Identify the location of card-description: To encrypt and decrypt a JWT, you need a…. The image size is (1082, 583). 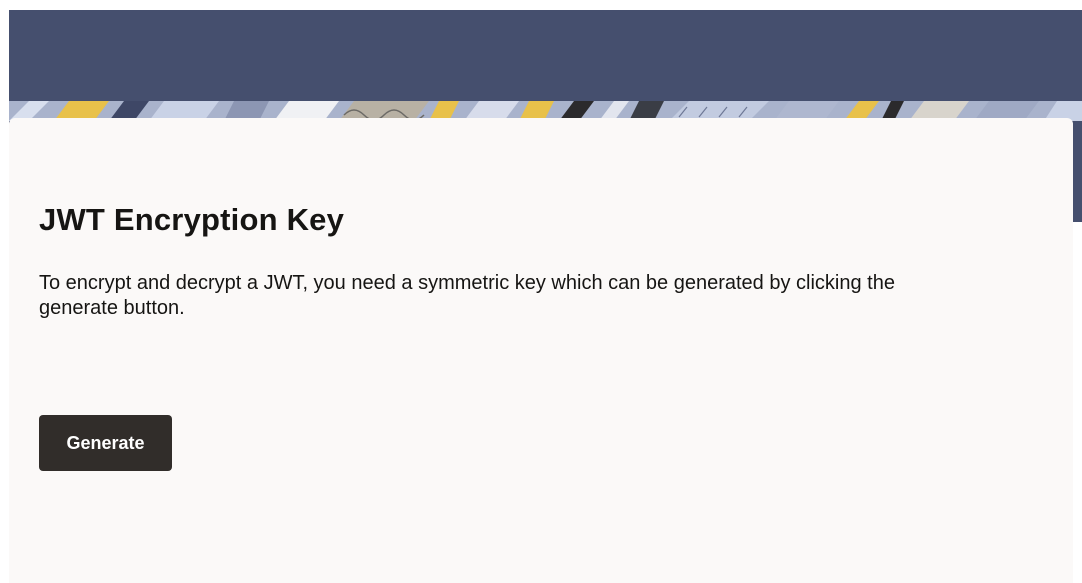
(467, 295).